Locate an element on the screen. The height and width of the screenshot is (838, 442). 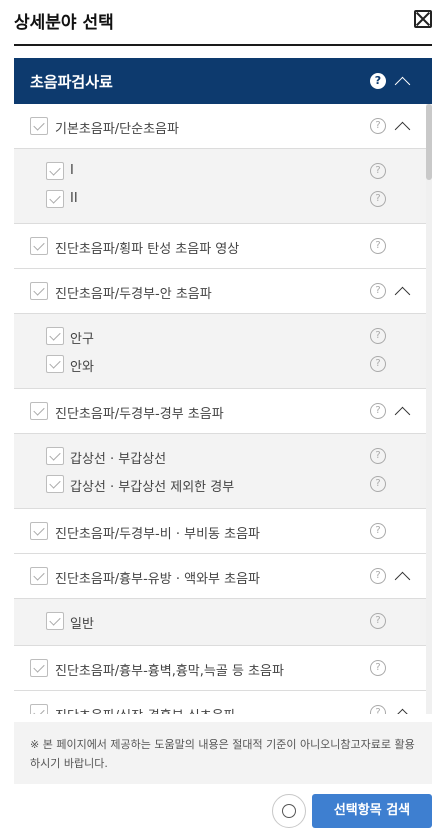
subcategory-row: 일반? is located at coordinates (223, 622).